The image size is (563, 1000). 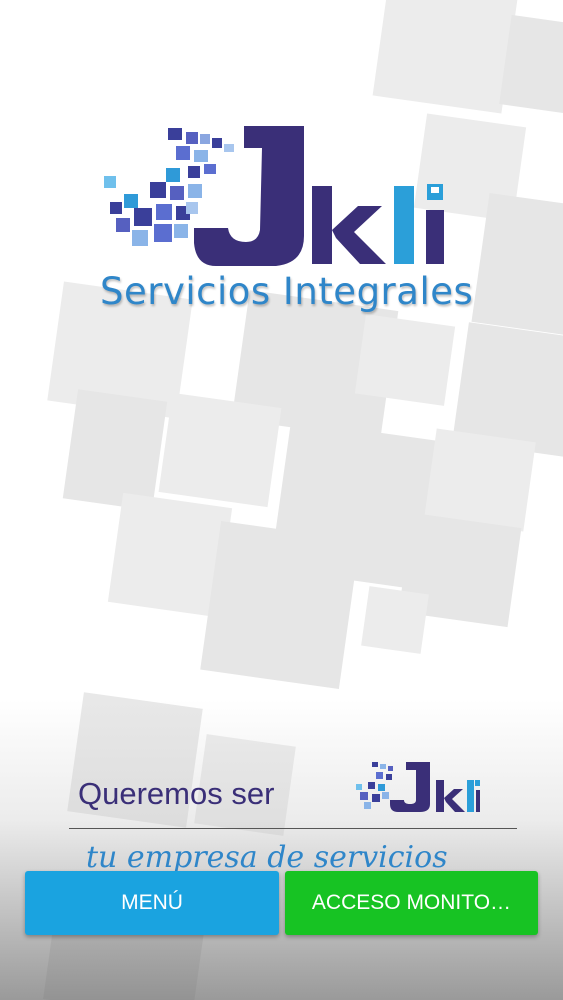 I want to click on tagline-line2: tu empresa de servicios, so click(x=267, y=857).